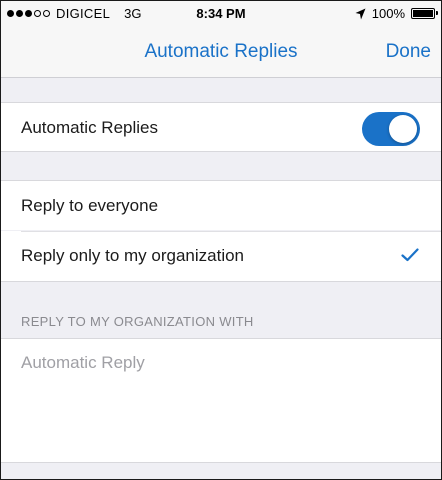  Describe the element at coordinates (90, 205) in the screenshot. I see `reply-option-label: Reply to everyone` at that location.